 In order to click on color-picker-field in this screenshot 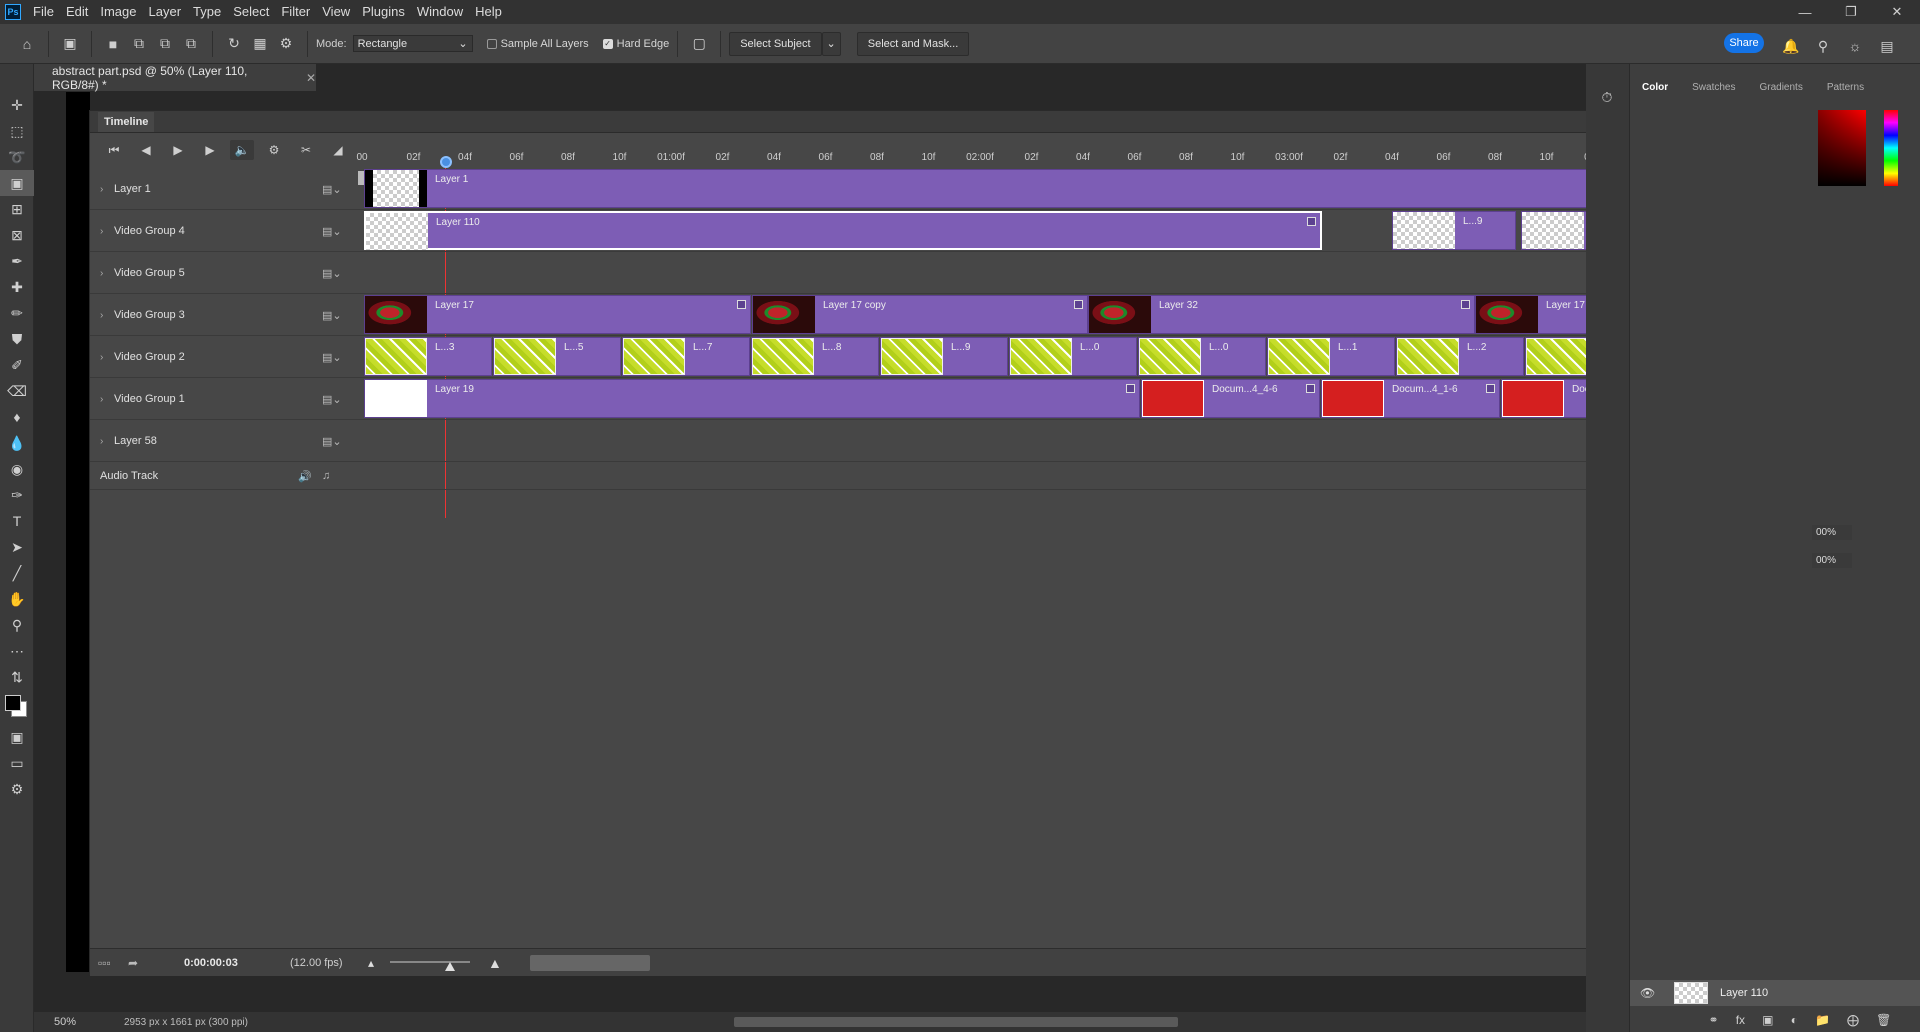, I will do `click(1842, 148)`.